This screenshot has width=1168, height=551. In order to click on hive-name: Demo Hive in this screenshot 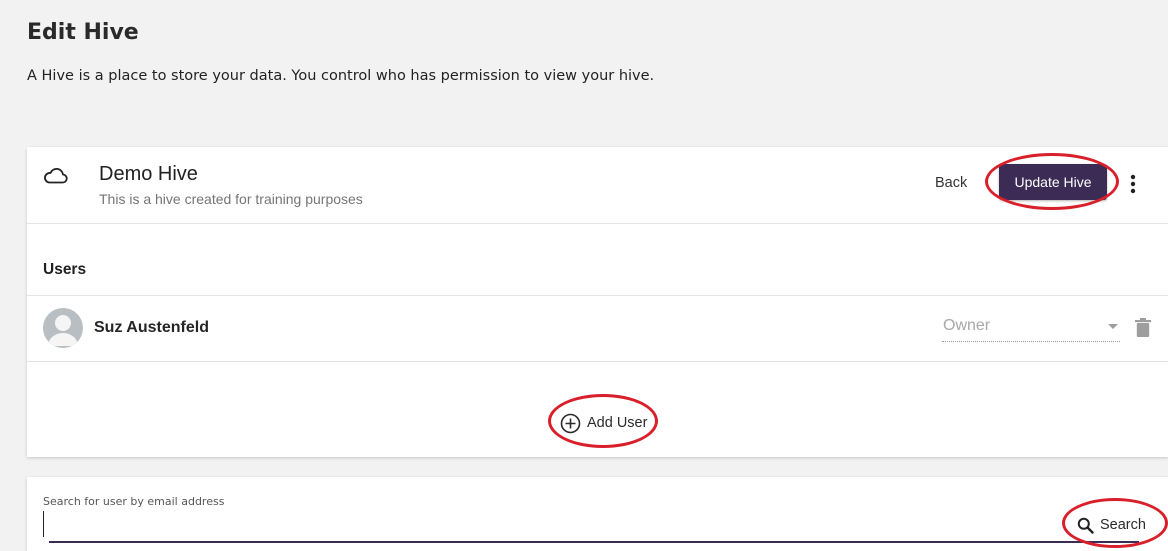, I will do `click(148, 174)`.